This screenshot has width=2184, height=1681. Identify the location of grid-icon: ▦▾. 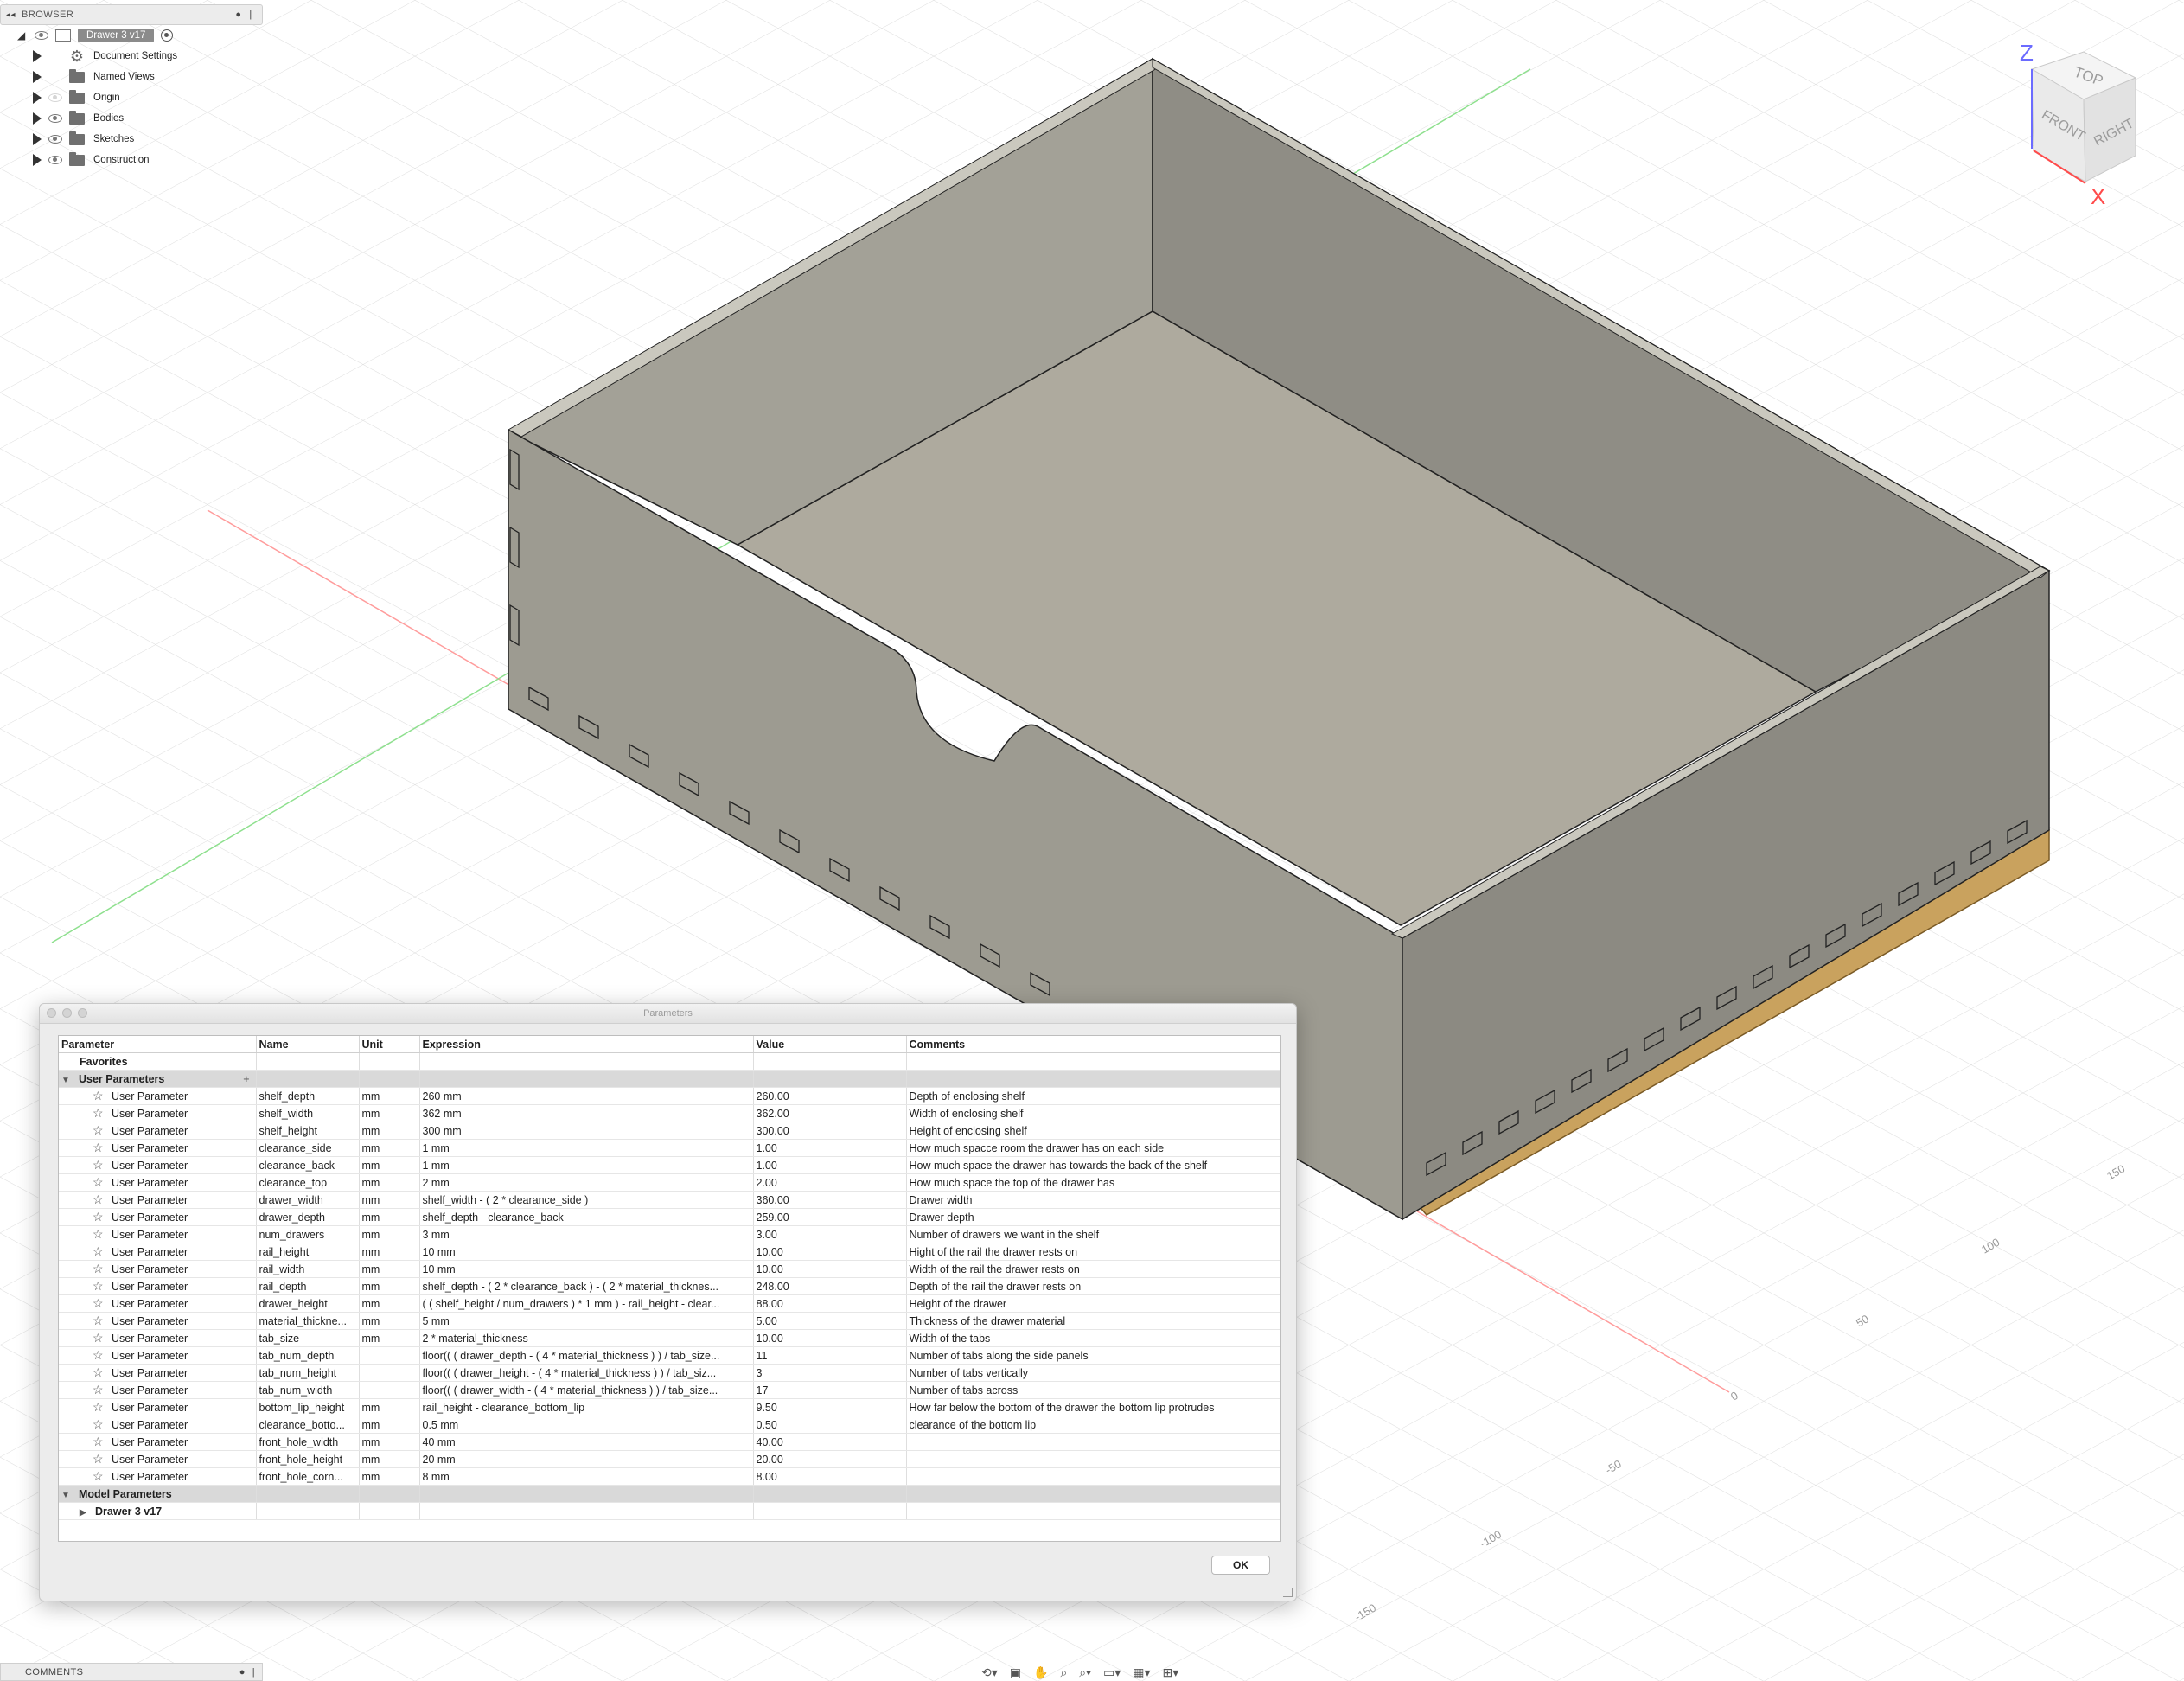
(1142, 1672).